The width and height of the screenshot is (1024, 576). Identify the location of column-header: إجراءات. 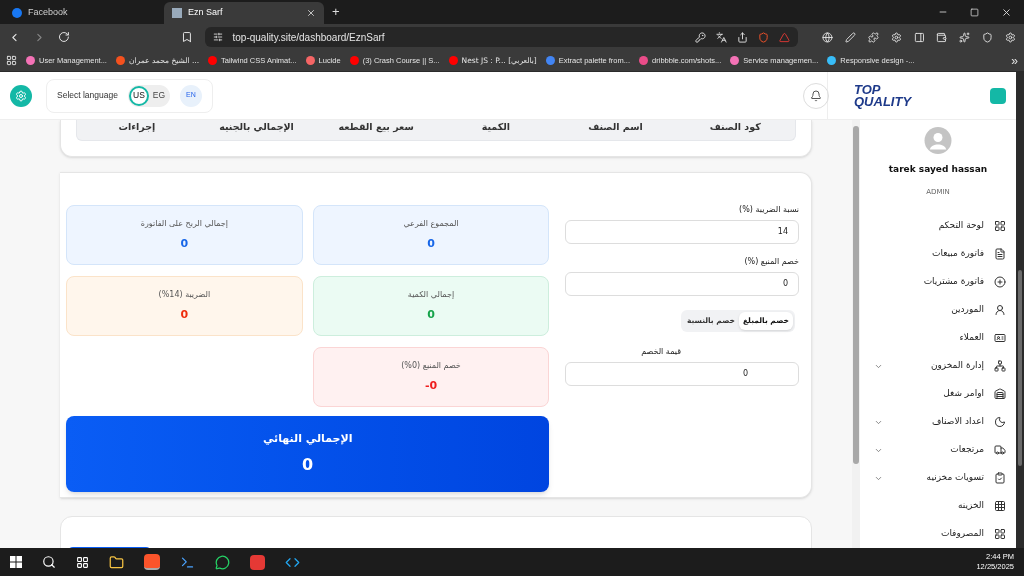
(137, 127).